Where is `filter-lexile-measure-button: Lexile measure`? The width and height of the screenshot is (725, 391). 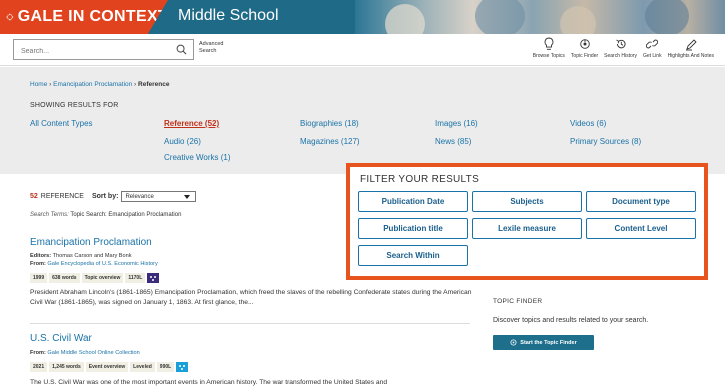
filter-lexile-measure-button: Lexile measure is located at coordinates (527, 228).